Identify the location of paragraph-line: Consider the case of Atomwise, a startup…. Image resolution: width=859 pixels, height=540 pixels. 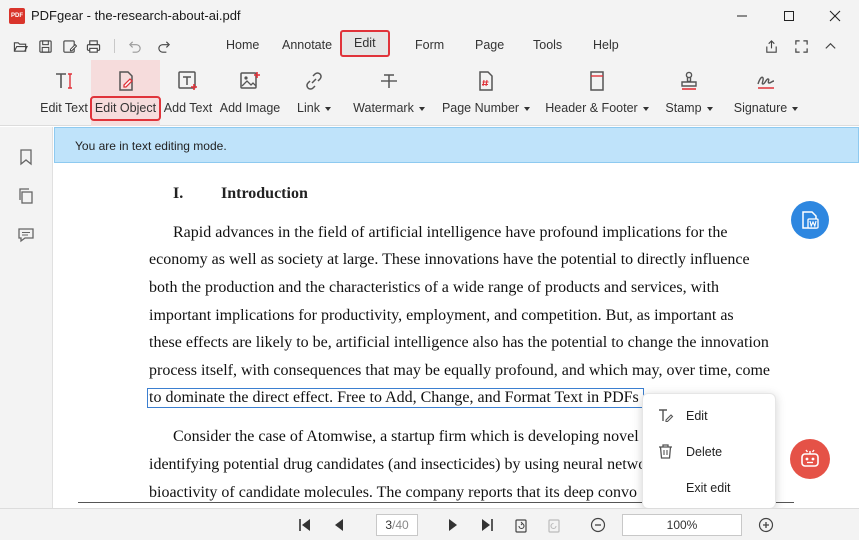
(406, 436).